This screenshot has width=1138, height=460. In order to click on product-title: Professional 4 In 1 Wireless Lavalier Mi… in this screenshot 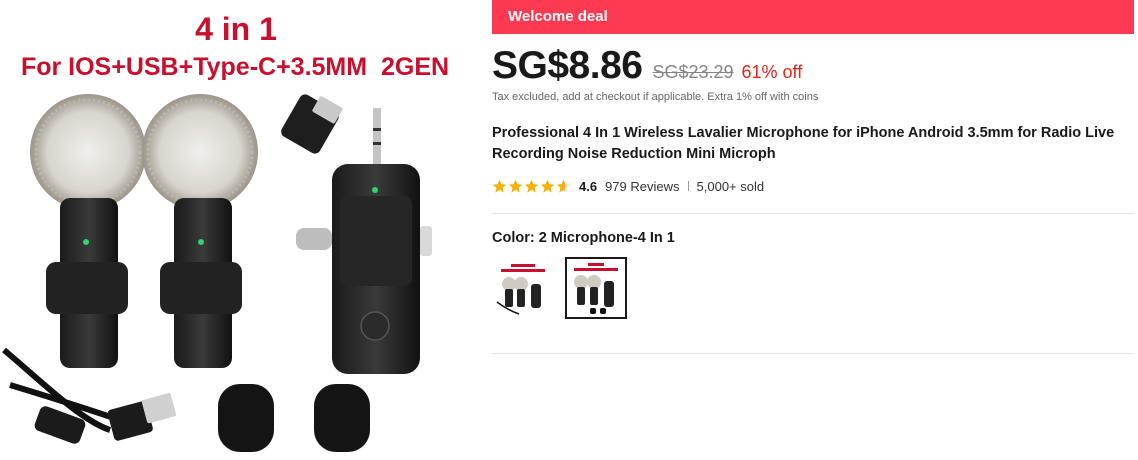, I will do `click(803, 143)`.